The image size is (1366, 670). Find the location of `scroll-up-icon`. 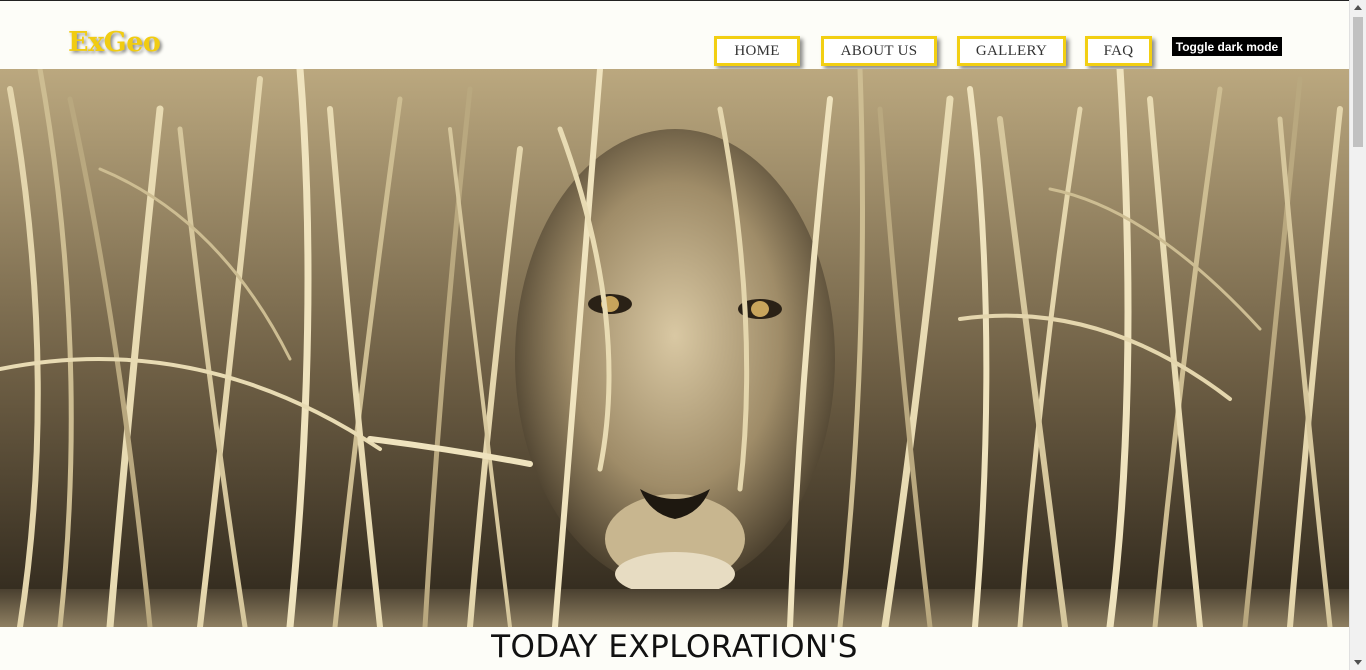

scroll-up-icon is located at coordinates (1358, 7).